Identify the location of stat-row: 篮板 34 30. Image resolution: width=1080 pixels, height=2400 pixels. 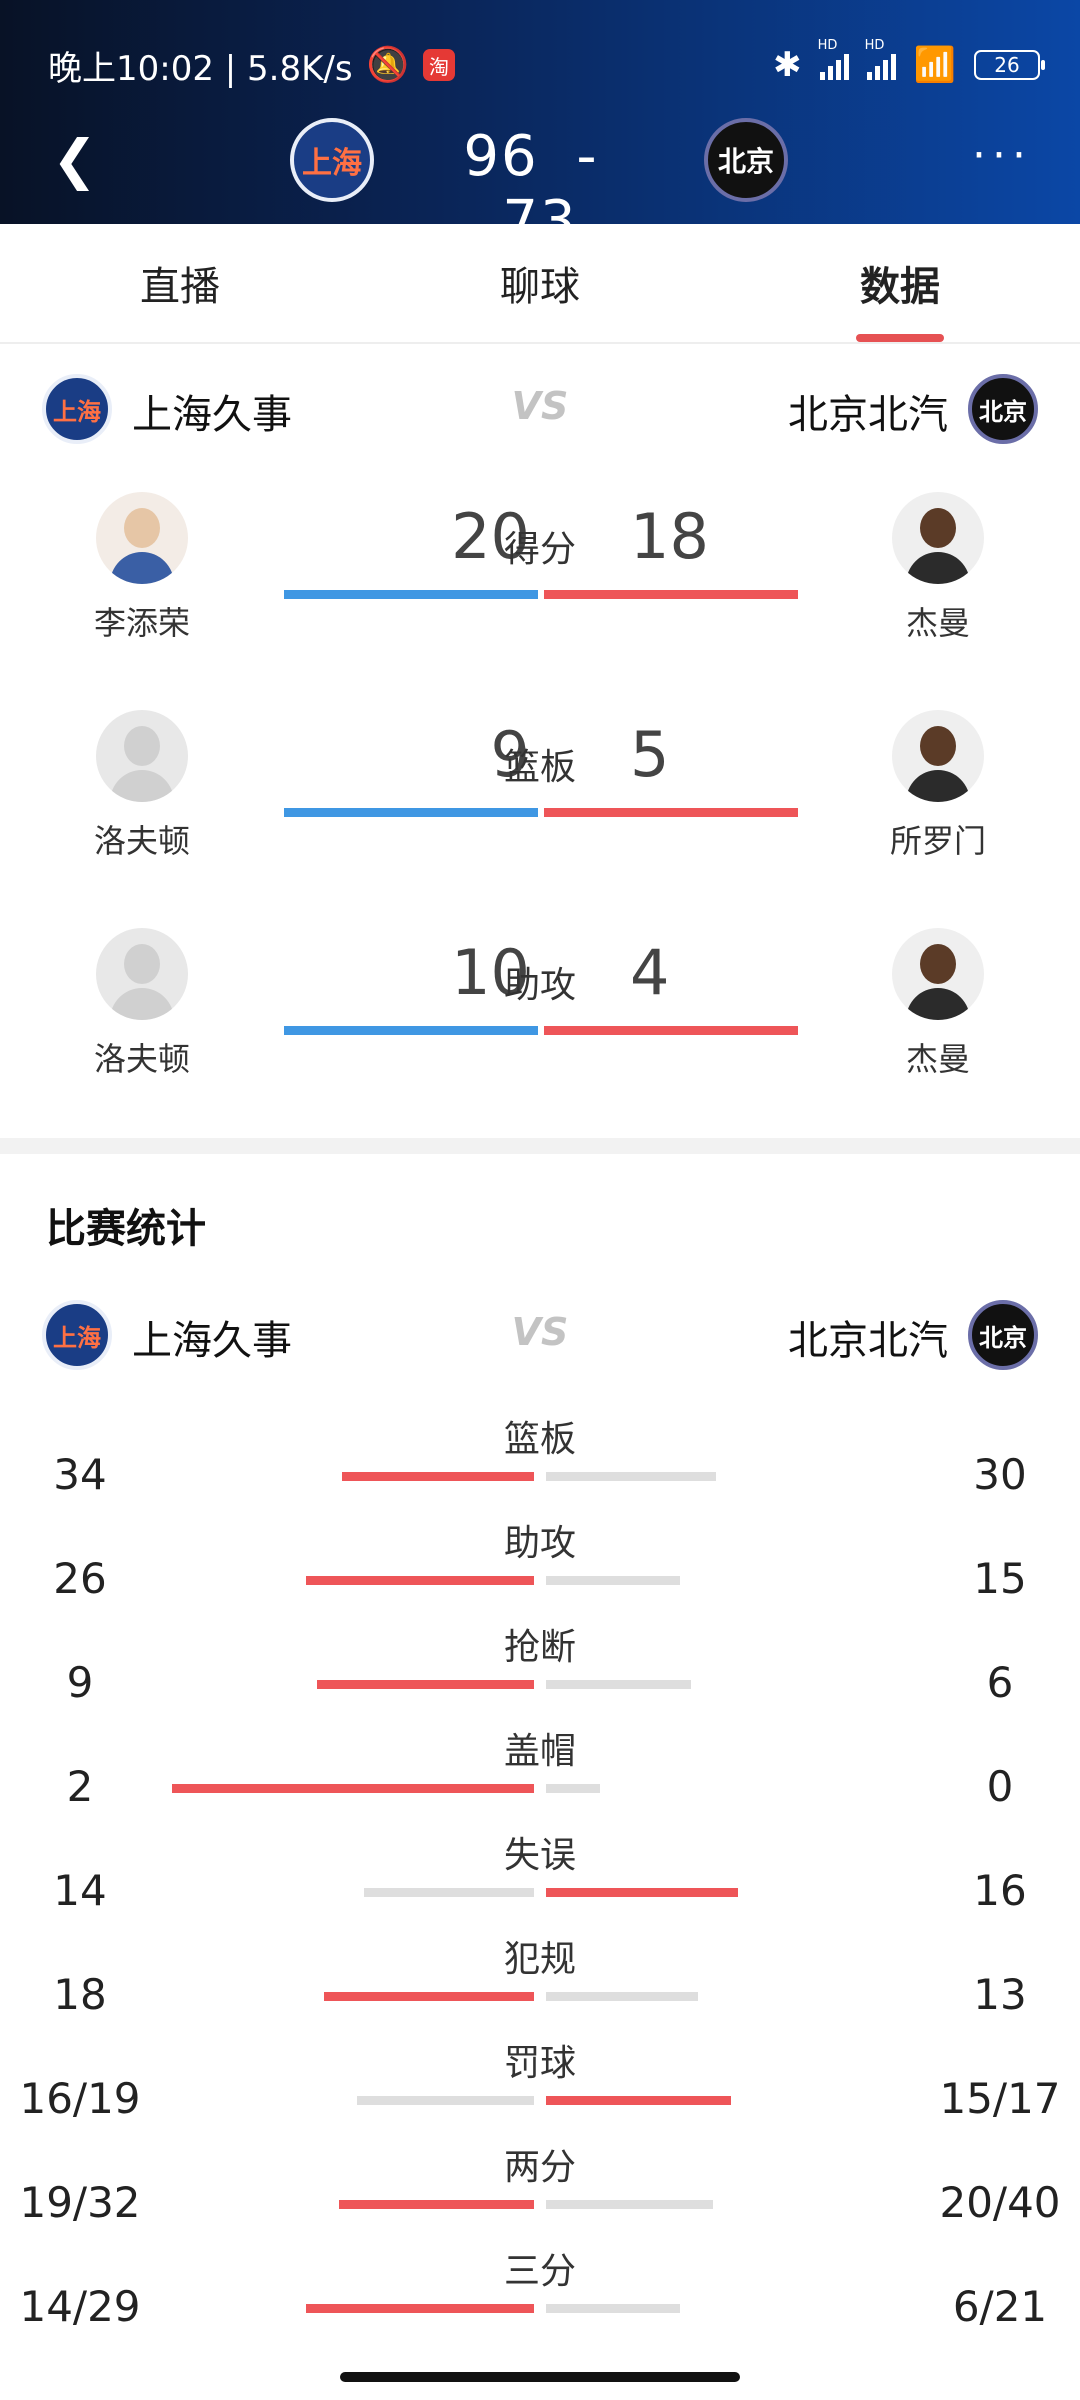
(540, 1462).